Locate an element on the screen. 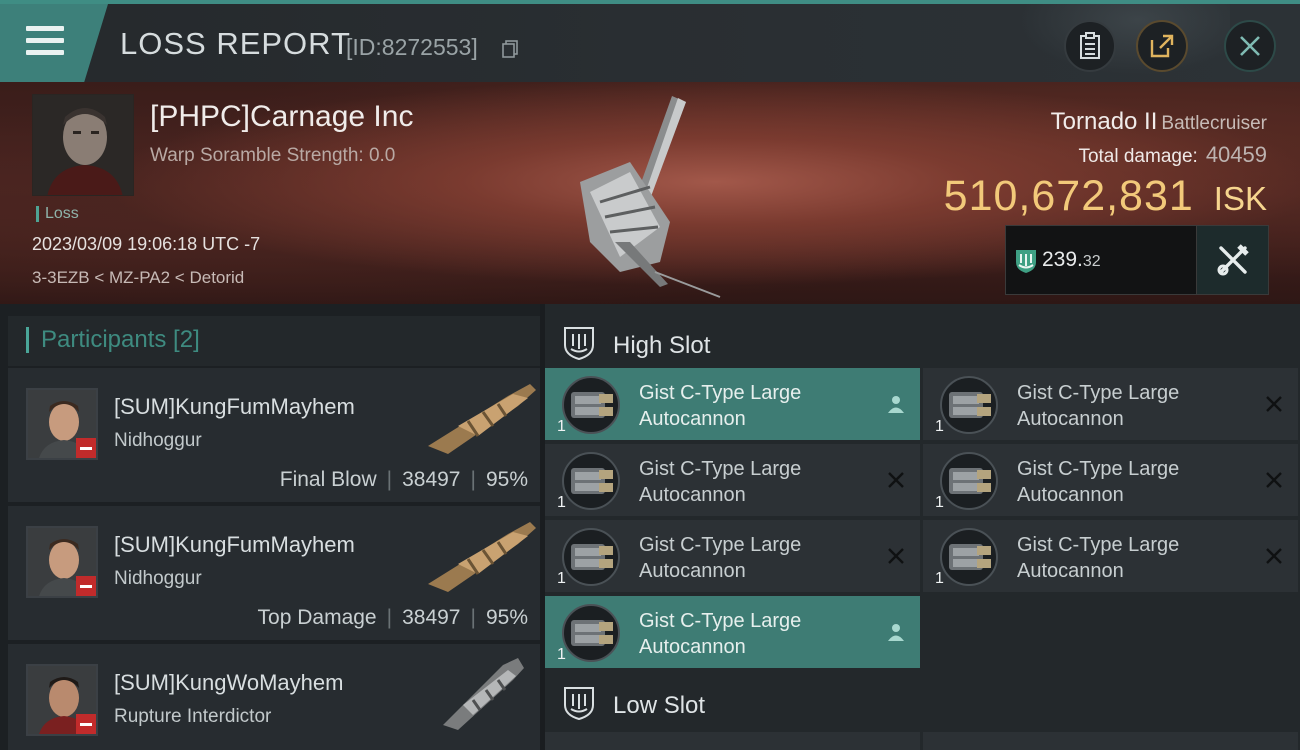  ship-class: Battlecruiser is located at coordinates (1214, 123).